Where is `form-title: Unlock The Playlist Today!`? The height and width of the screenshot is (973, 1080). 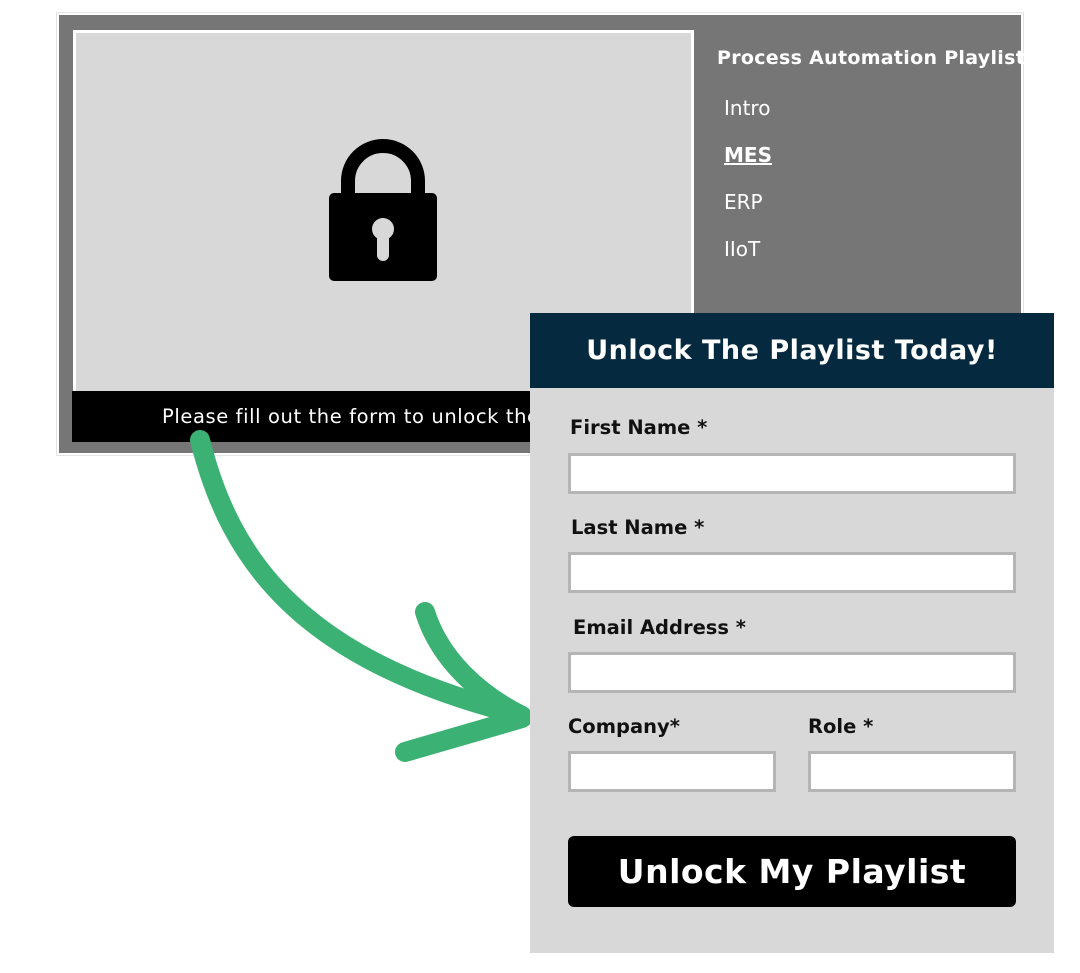 form-title: Unlock The Playlist Today! is located at coordinates (792, 350).